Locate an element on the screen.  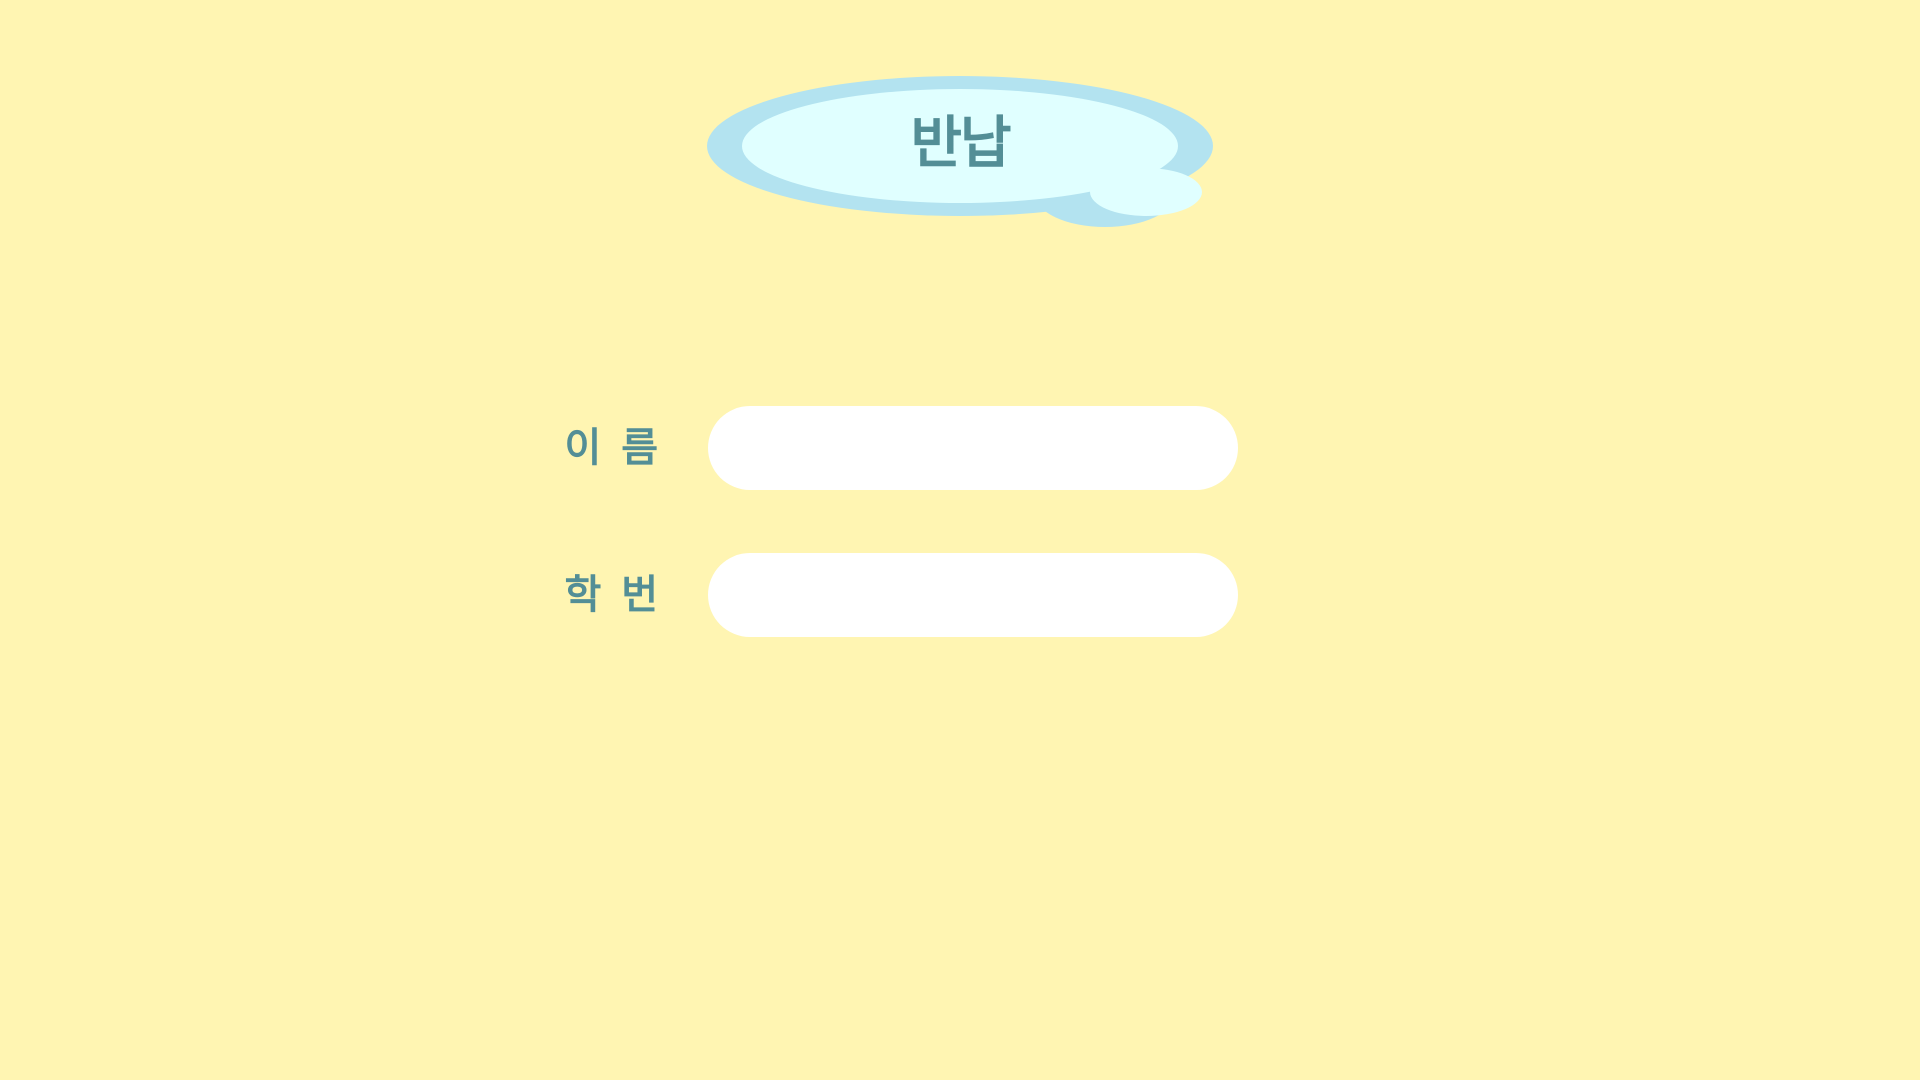
name-label: 이 름 is located at coordinates (611, 448).